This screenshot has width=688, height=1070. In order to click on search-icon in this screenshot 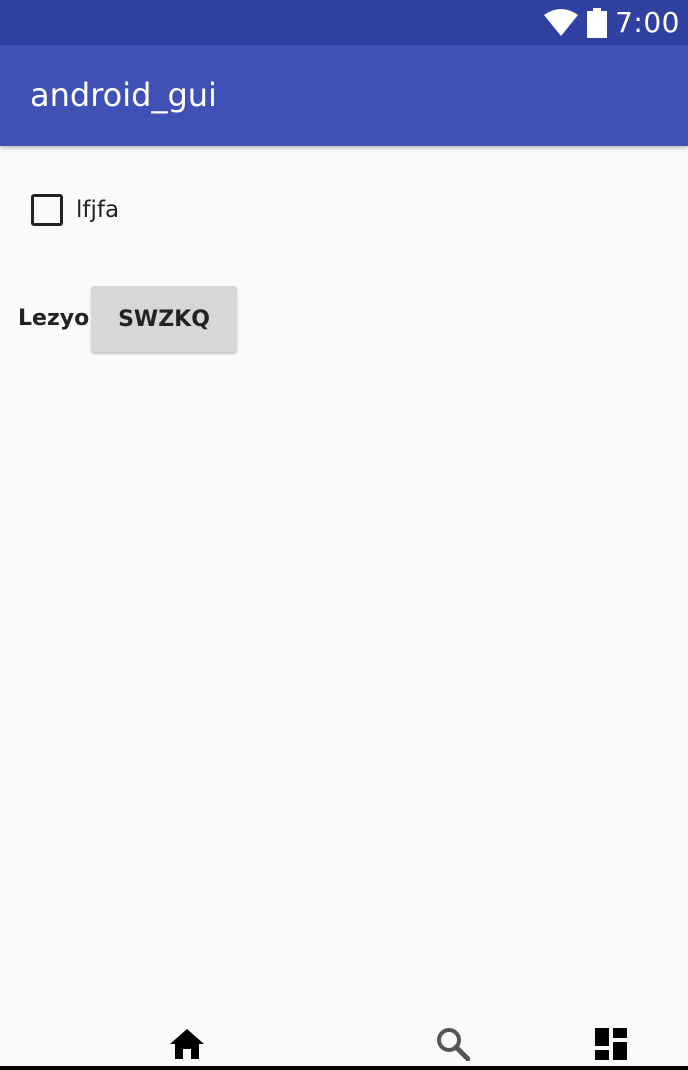, I will do `click(453, 1044)`.